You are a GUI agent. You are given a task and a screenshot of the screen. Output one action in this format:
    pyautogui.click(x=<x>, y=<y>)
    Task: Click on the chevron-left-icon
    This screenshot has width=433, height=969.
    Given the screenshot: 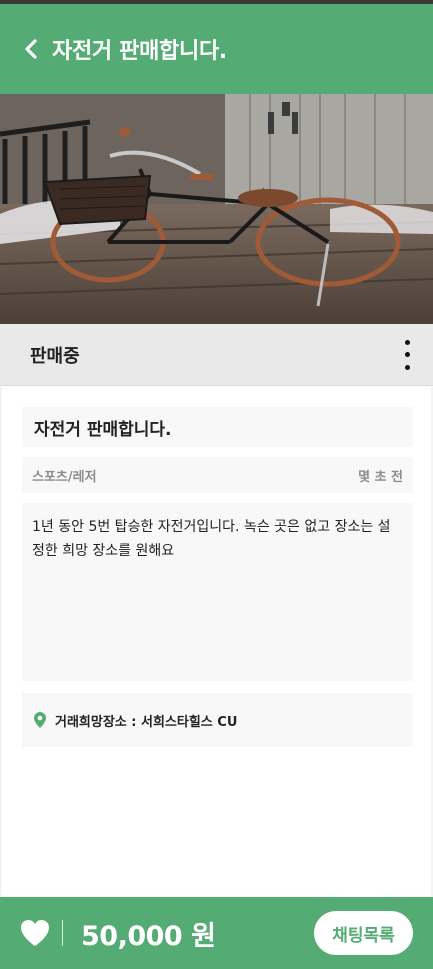 What is the action you would take?
    pyautogui.click(x=31, y=49)
    